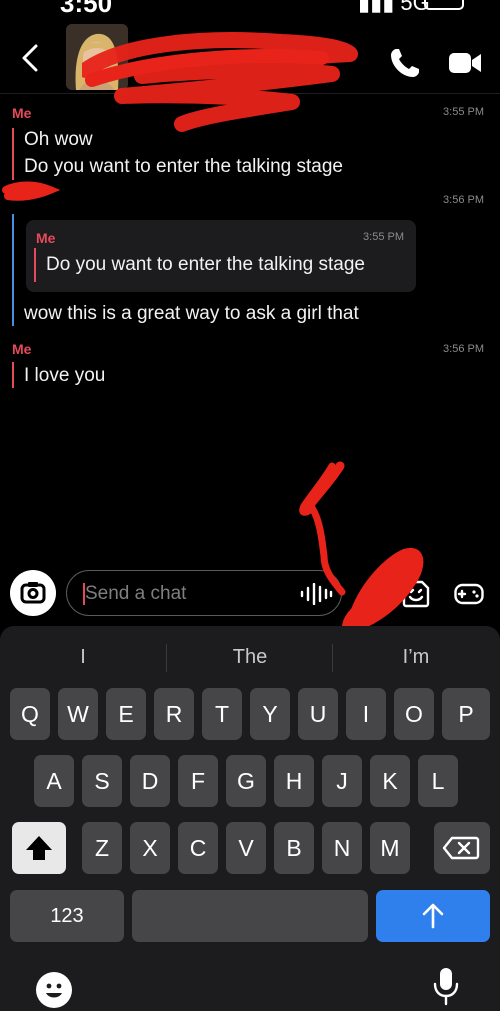  I want to click on microphone-icon, so click(446, 986).